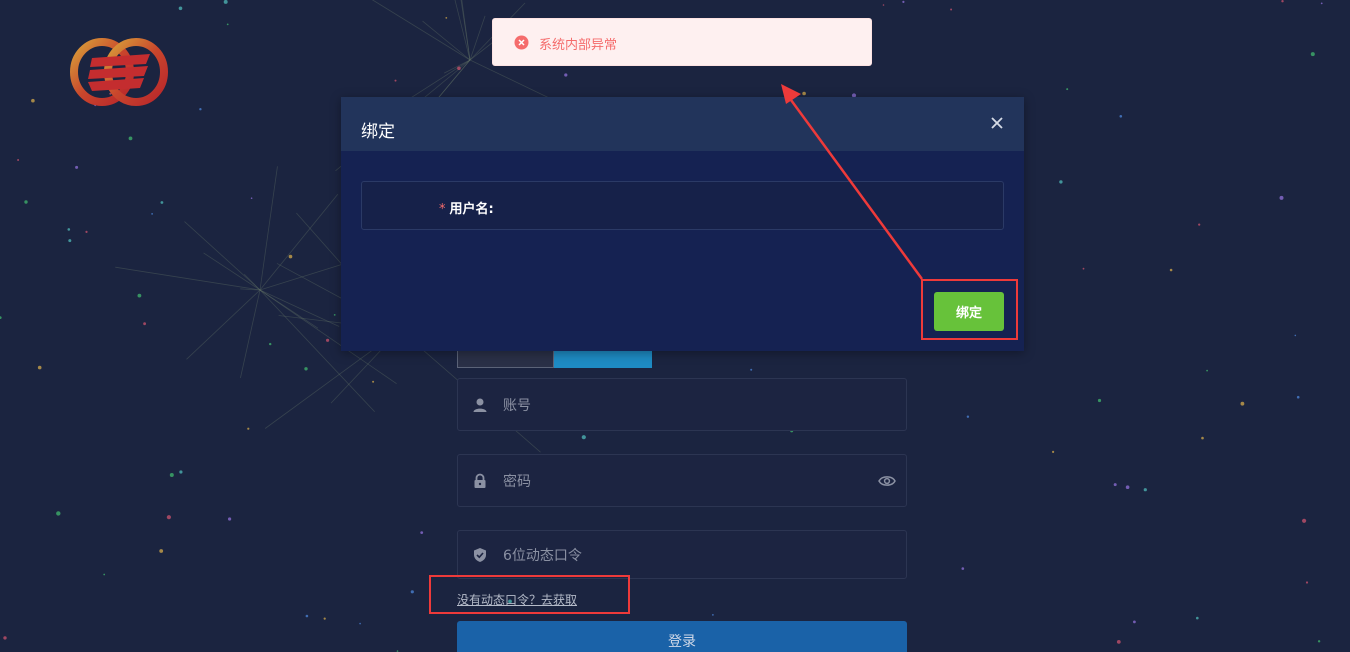  What do you see at coordinates (521, 42) in the screenshot?
I see `error-circle-icon` at bounding box center [521, 42].